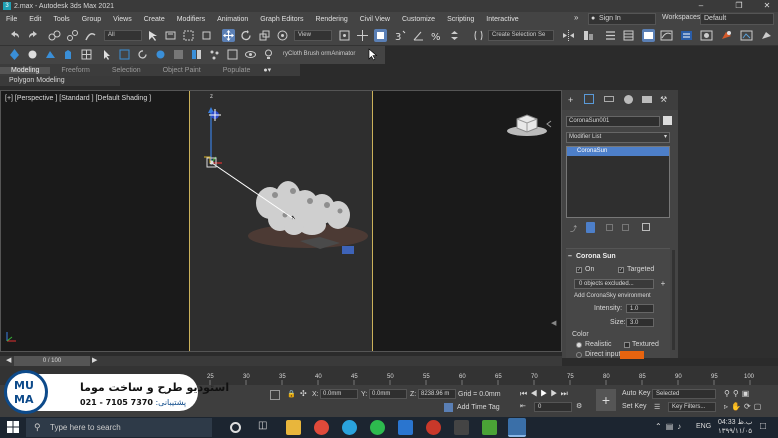 Image resolution: width=778 pixels, height=438 pixels. Describe the element at coordinates (206, 35) in the screenshot. I see `window-crossing-icon` at that location.